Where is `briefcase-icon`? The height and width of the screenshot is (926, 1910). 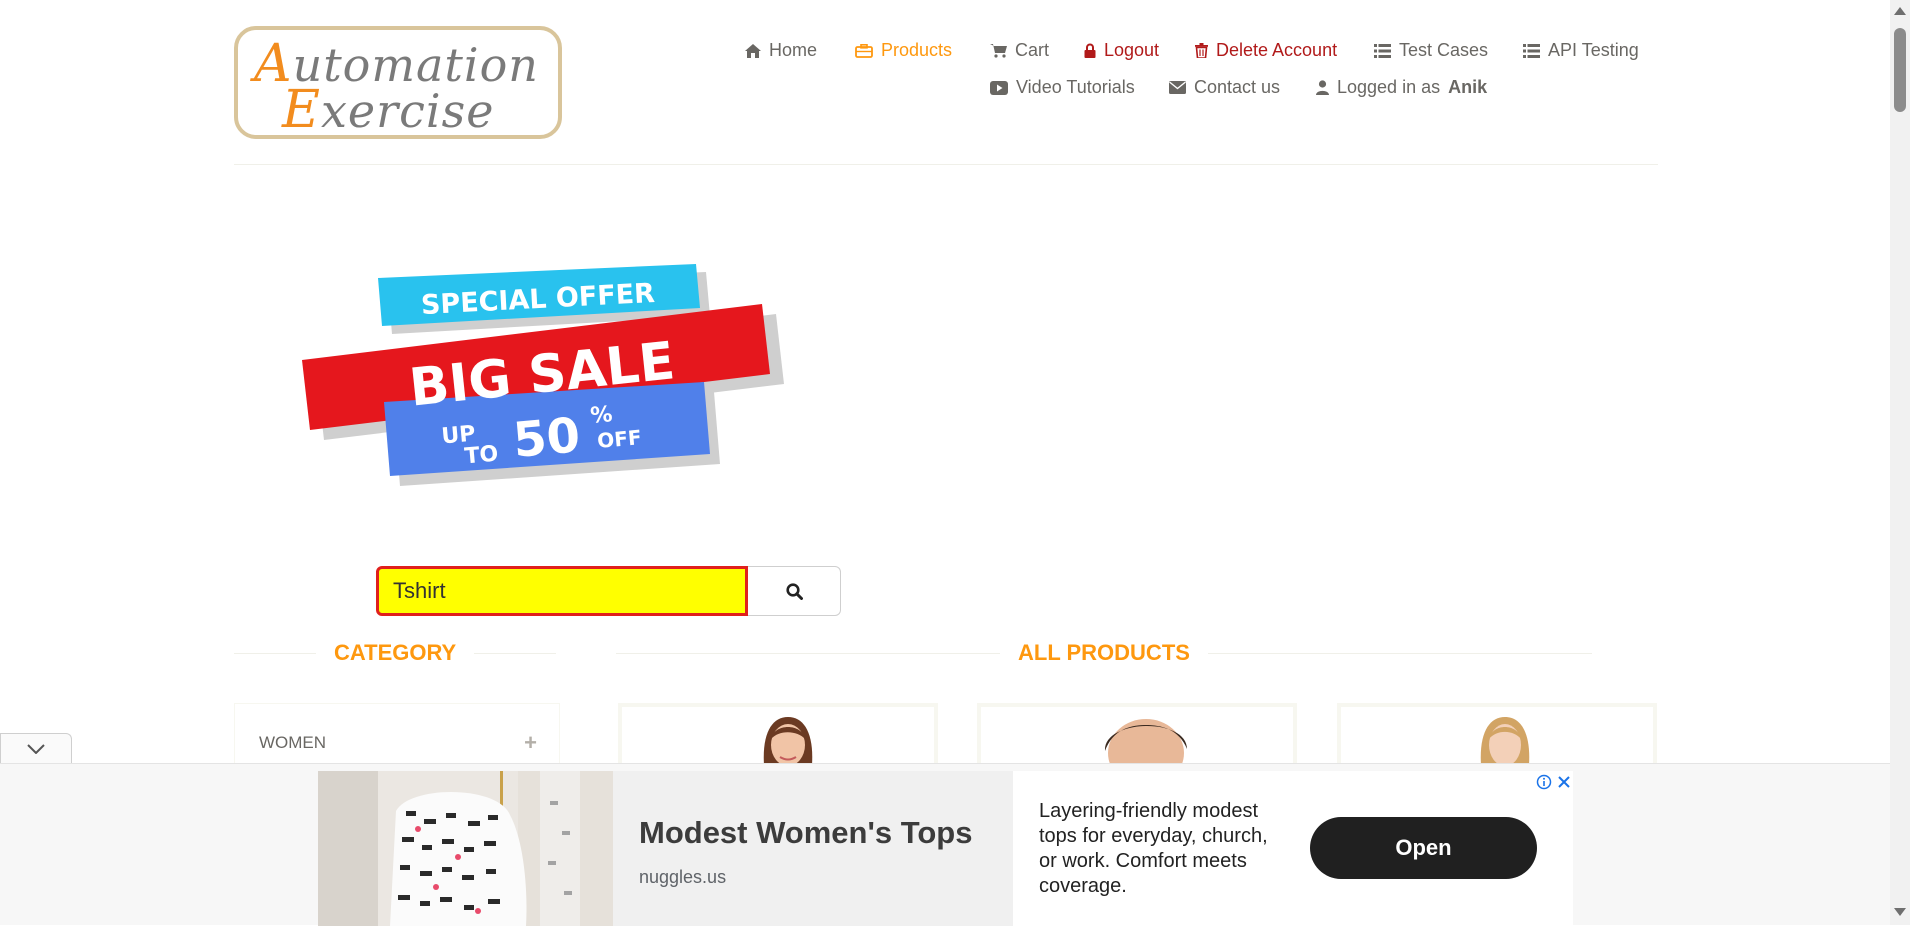
briefcase-icon is located at coordinates (864, 50).